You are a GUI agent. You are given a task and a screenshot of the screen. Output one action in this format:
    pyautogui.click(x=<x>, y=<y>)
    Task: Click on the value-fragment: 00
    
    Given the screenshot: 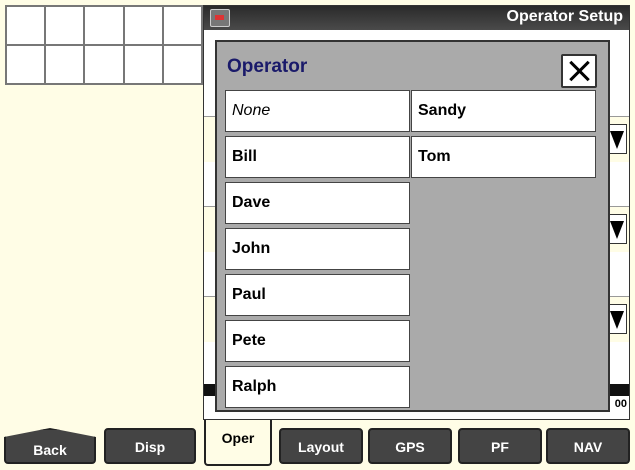 What is the action you would take?
    pyautogui.click(x=620, y=404)
    